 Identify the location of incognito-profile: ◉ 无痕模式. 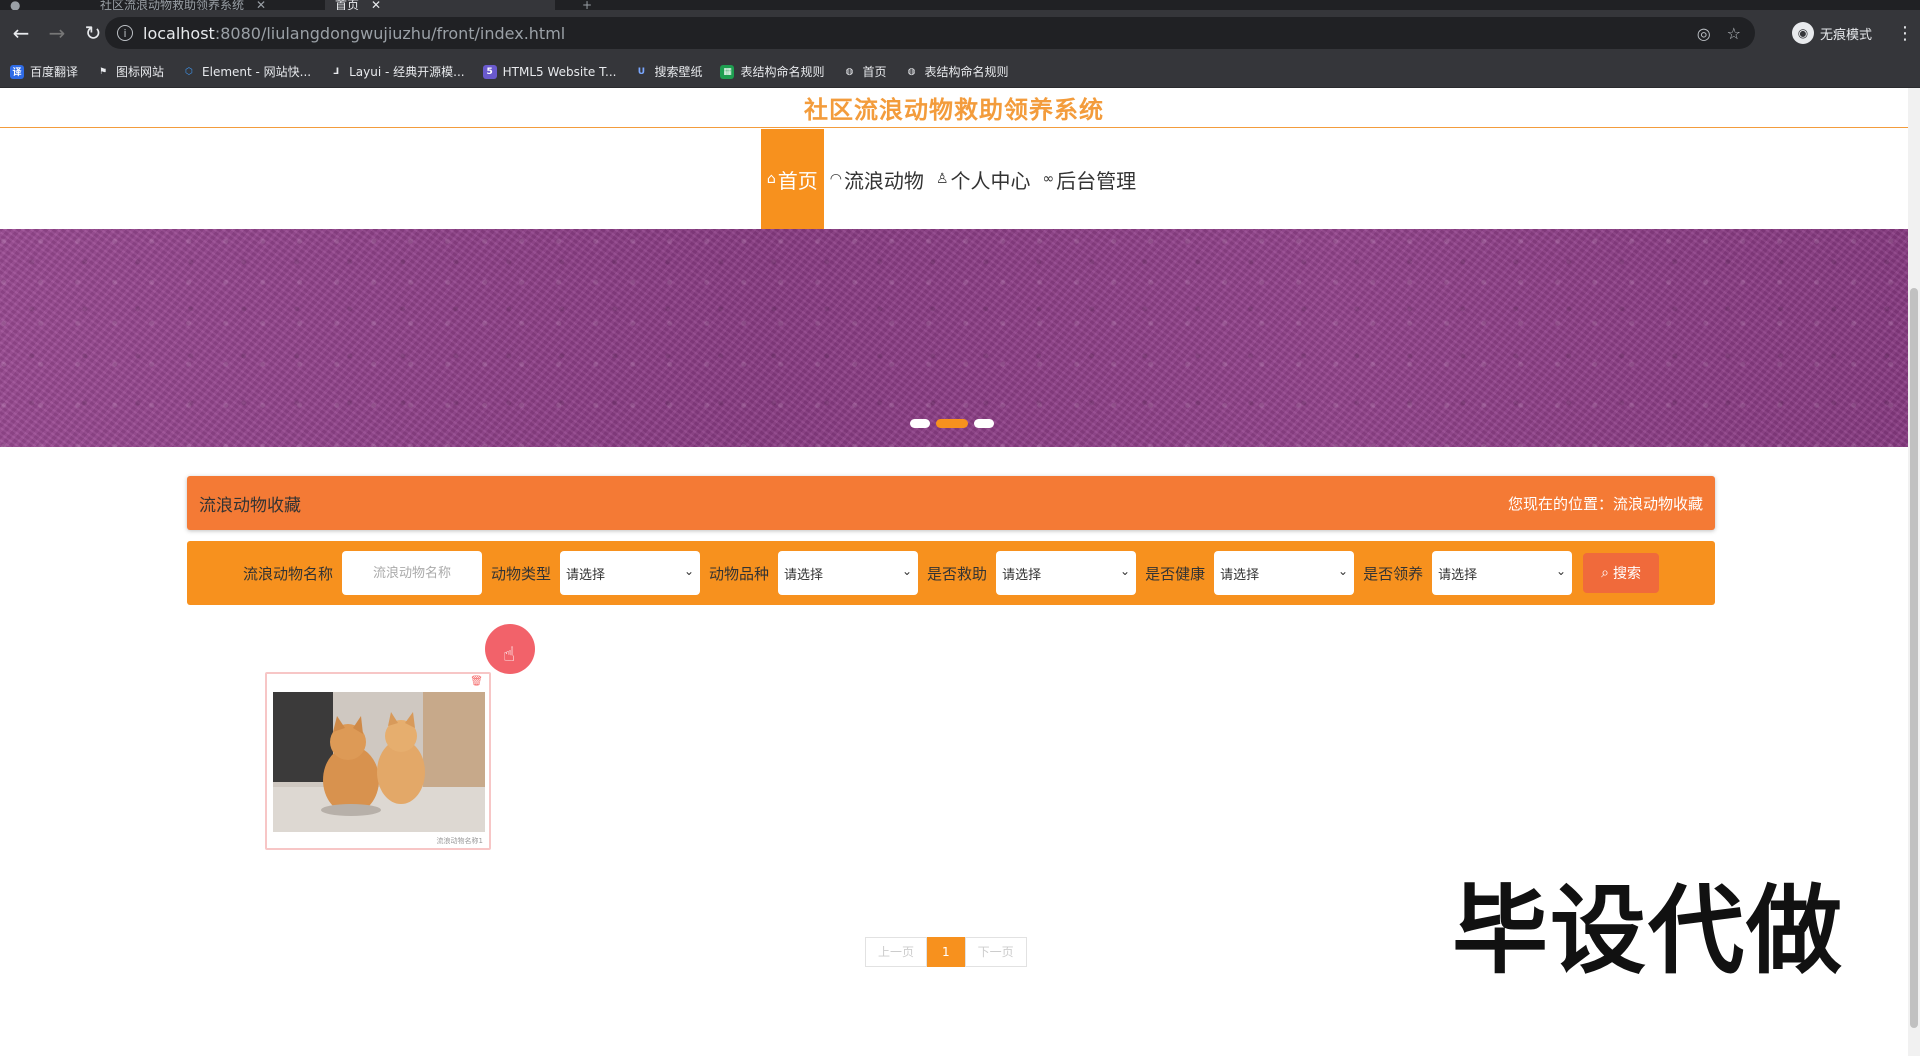
(1832, 33).